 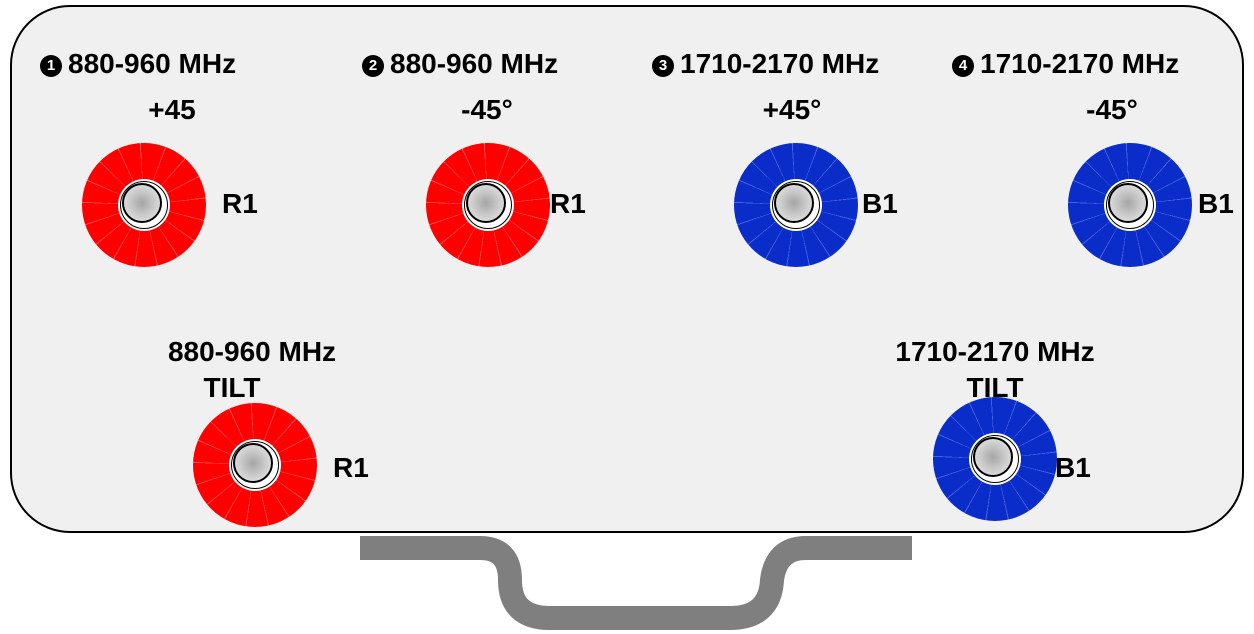 I want to click on port-4-connector, so click(x=1130, y=205).